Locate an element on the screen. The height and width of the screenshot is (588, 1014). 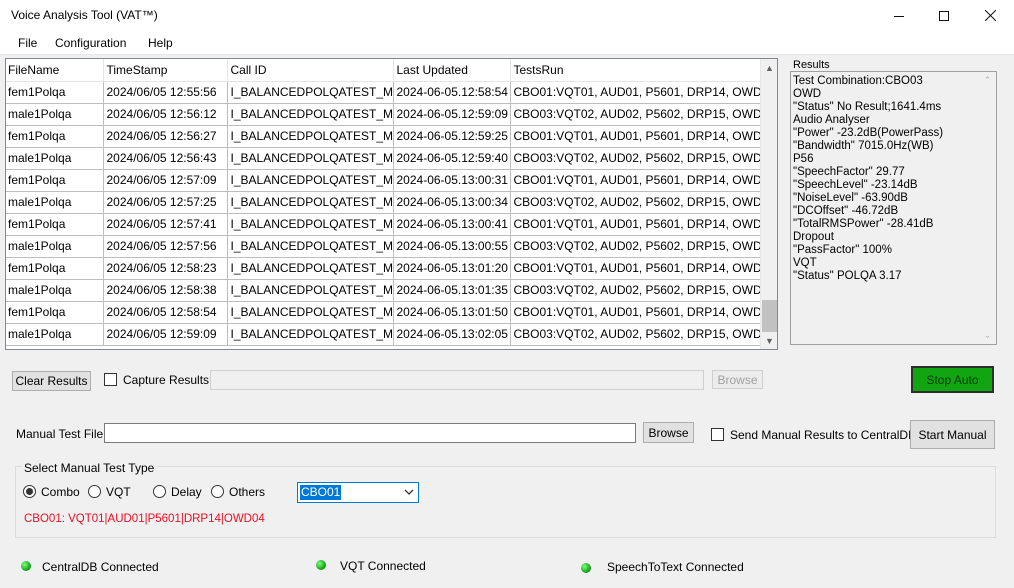
cell-timestamp: 2024/06/05 12:58:38 is located at coordinates (165, 290).